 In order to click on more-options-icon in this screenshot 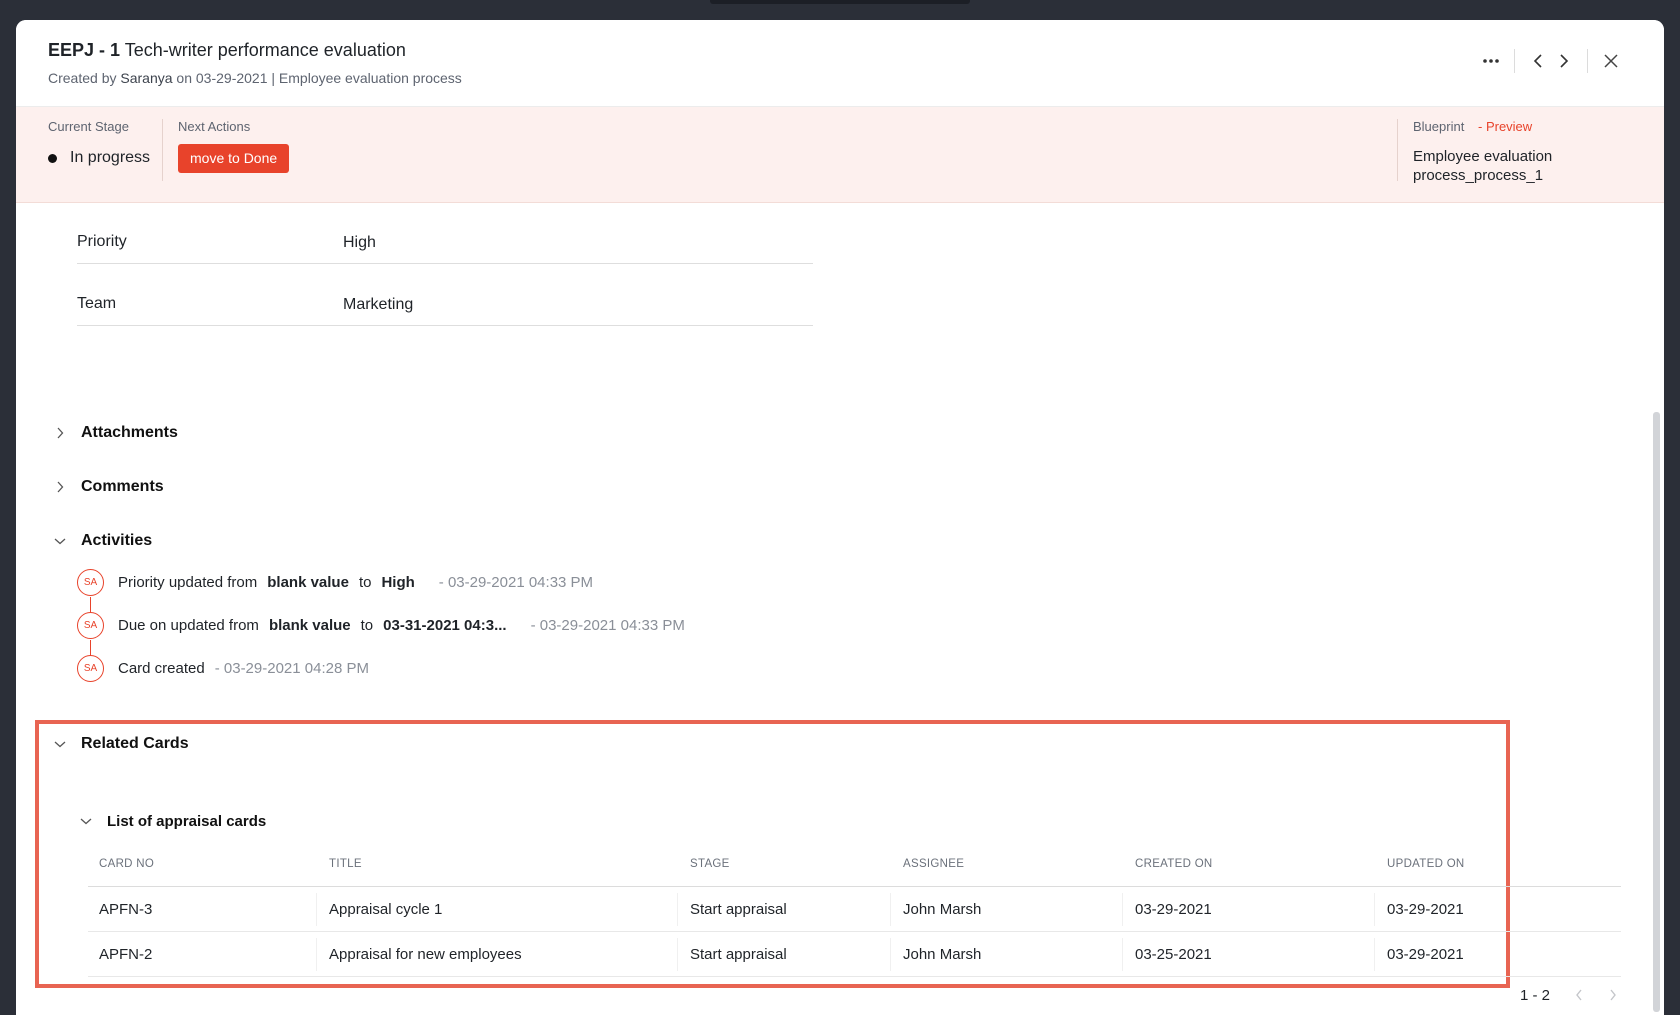, I will do `click(1491, 61)`.